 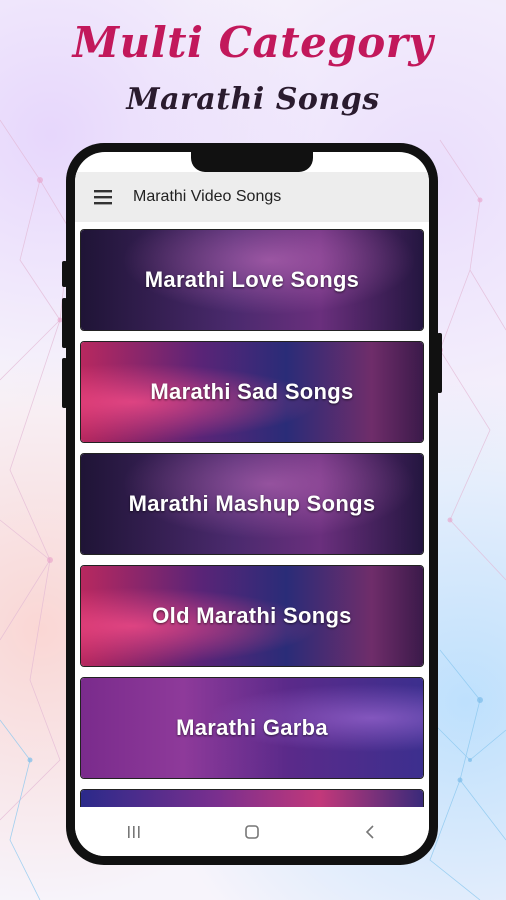 What do you see at coordinates (64, 274) in the screenshot?
I see `volume-button` at bounding box center [64, 274].